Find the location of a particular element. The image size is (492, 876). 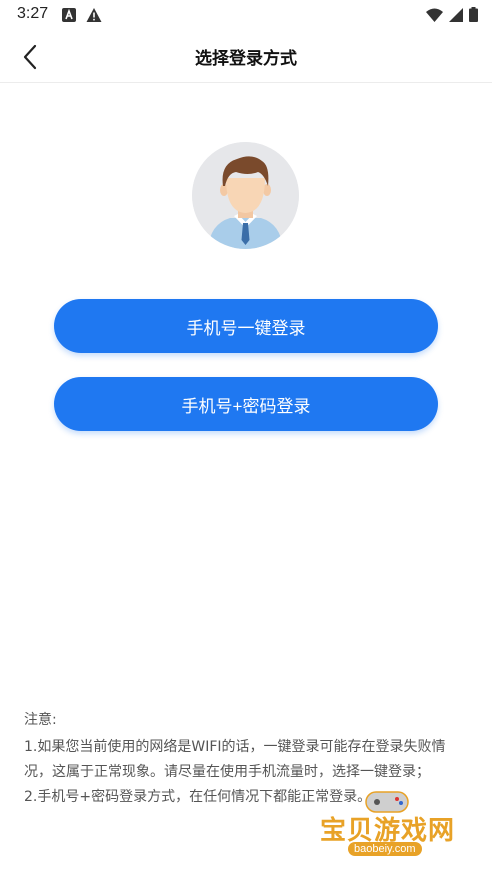

a-notification-icon is located at coordinates (69, 15).